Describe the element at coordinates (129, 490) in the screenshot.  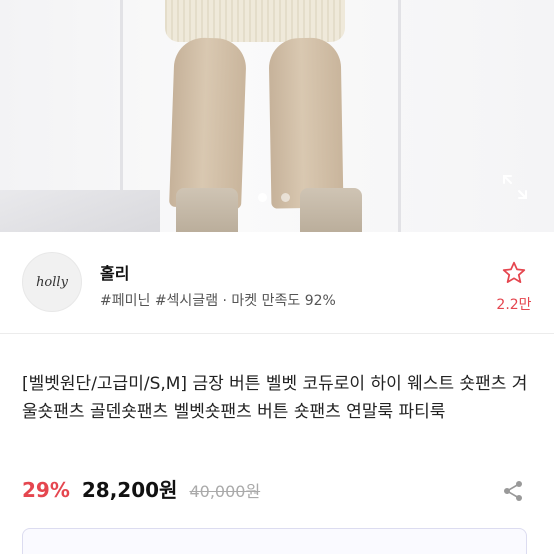
I see `sale-price: 28,200원` at that location.